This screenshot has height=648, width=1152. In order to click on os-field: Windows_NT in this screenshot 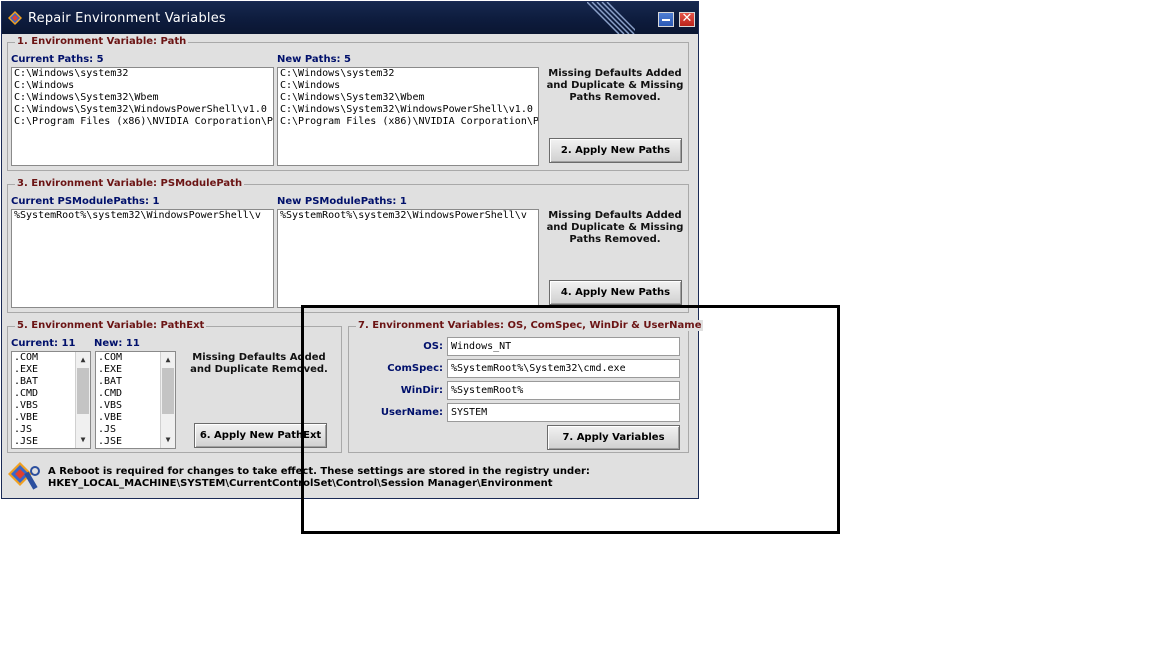, I will do `click(563, 346)`.